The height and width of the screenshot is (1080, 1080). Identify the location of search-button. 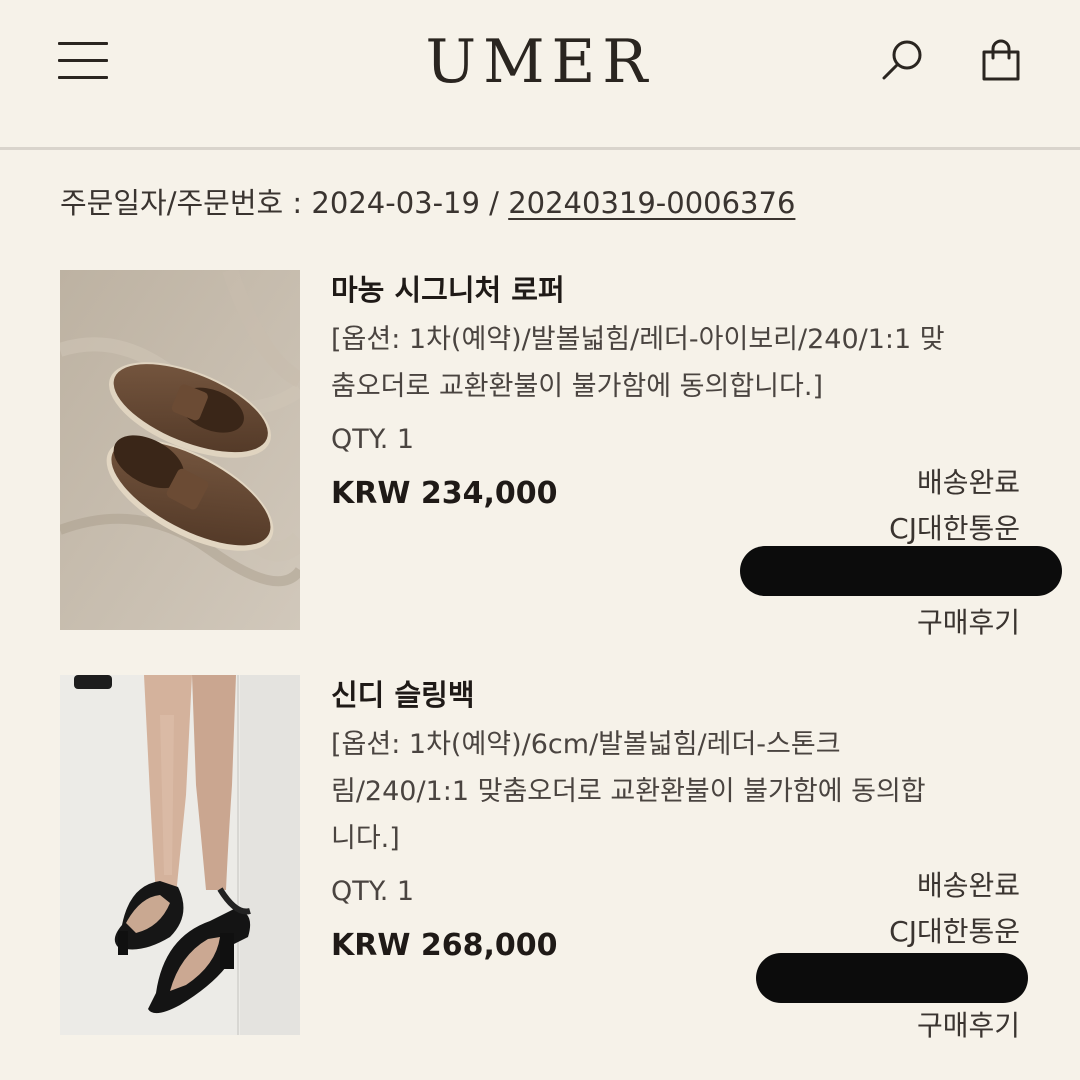
(903, 61).